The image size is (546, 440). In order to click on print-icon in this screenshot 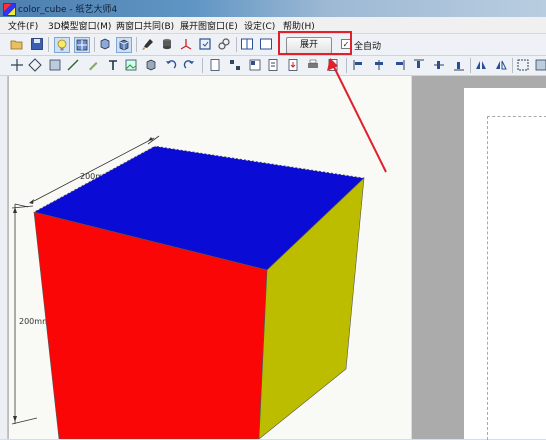, I will do `click(313, 65)`.